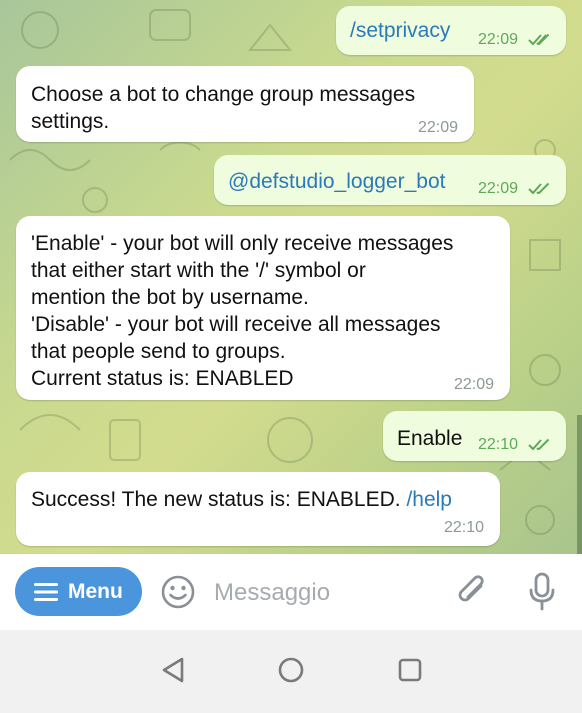 The width and height of the screenshot is (582, 713). What do you see at coordinates (542, 592) in the screenshot?
I see `microphone-icon` at bounding box center [542, 592].